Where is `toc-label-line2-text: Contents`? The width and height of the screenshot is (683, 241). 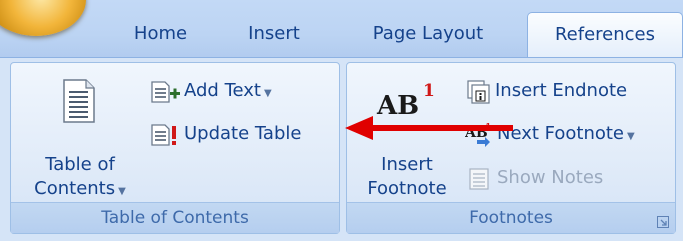
toc-label-line2-text: Contents is located at coordinates (75, 188).